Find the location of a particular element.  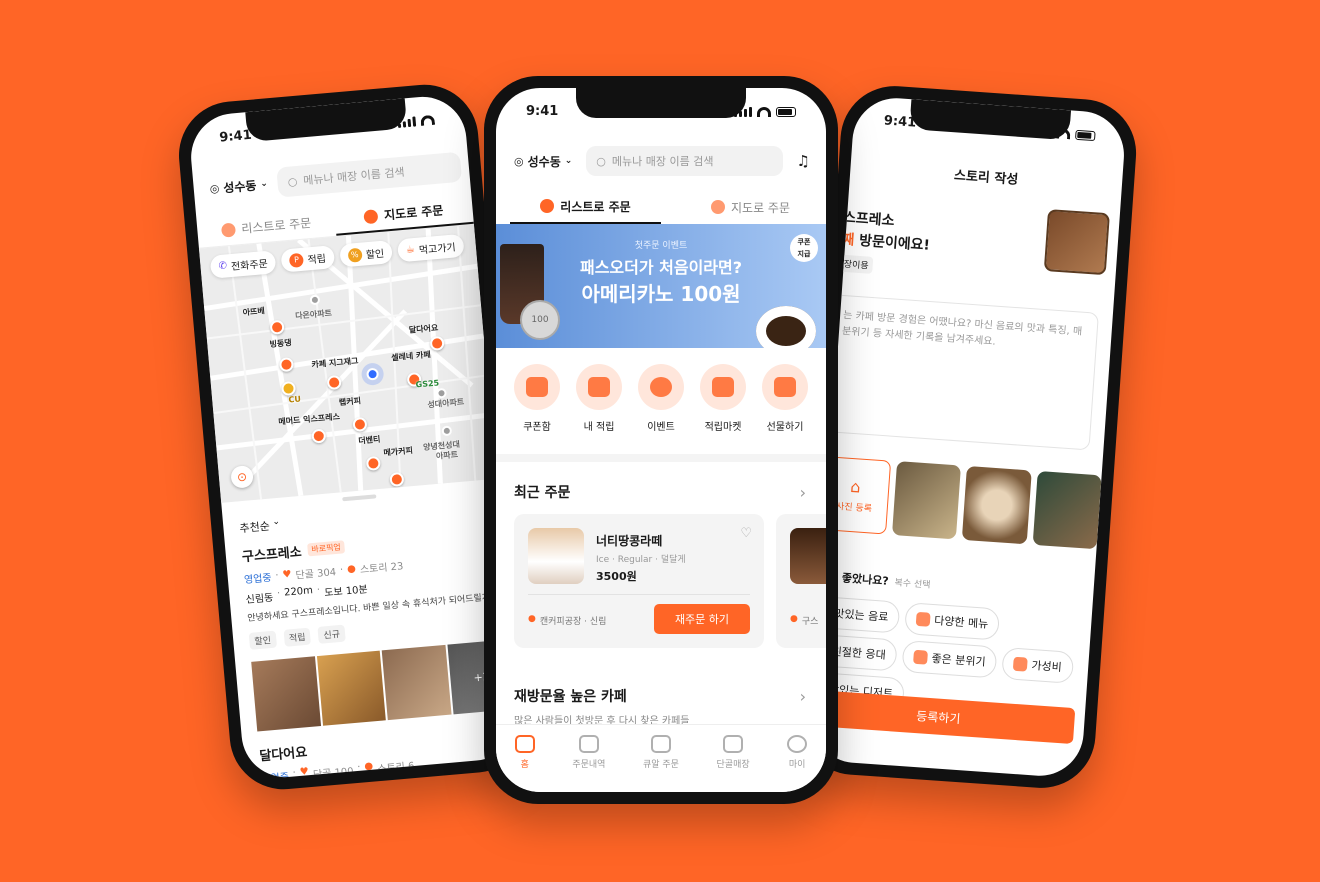

store-photo is located at coordinates (286, 694).